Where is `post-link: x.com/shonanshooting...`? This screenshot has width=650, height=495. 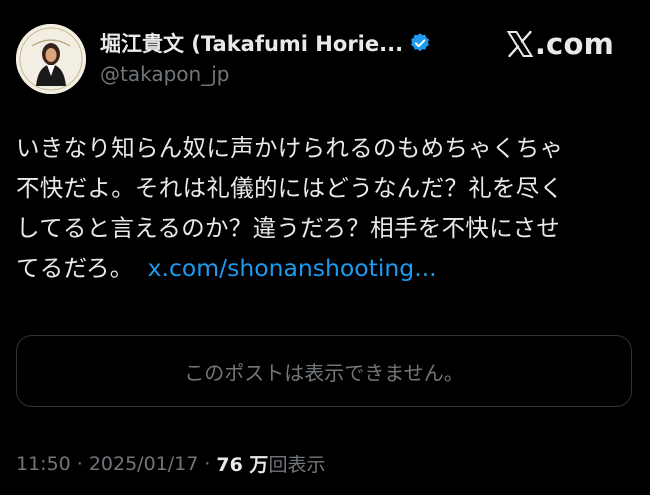 post-link: x.com/shonanshooting... is located at coordinates (292, 268).